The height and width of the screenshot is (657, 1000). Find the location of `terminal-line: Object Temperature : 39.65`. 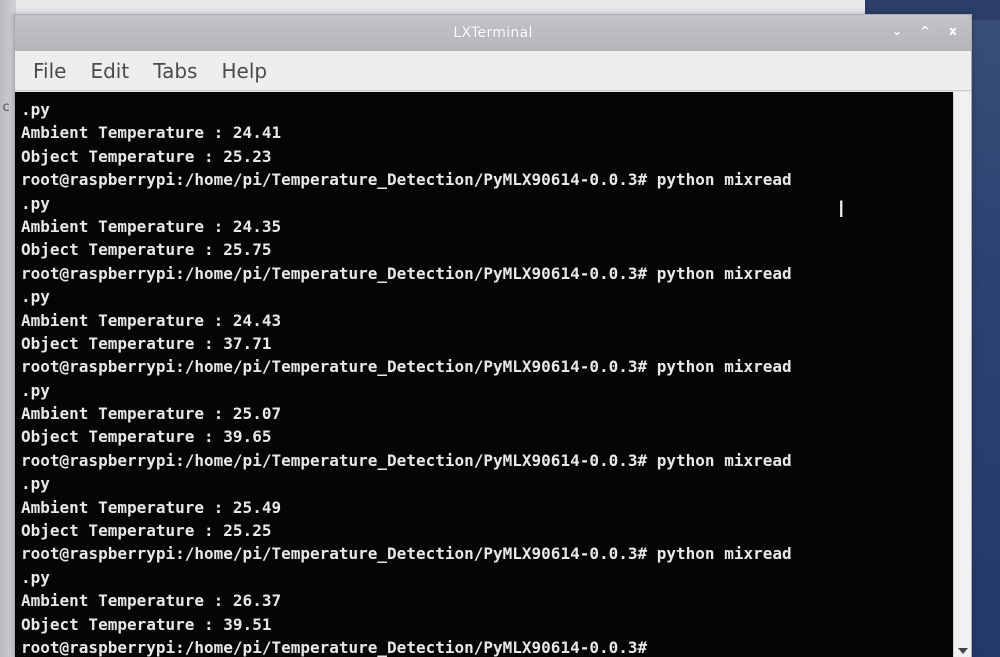

terminal-line: Object Temperature : 39.65 is located at coordinates (146, 437).